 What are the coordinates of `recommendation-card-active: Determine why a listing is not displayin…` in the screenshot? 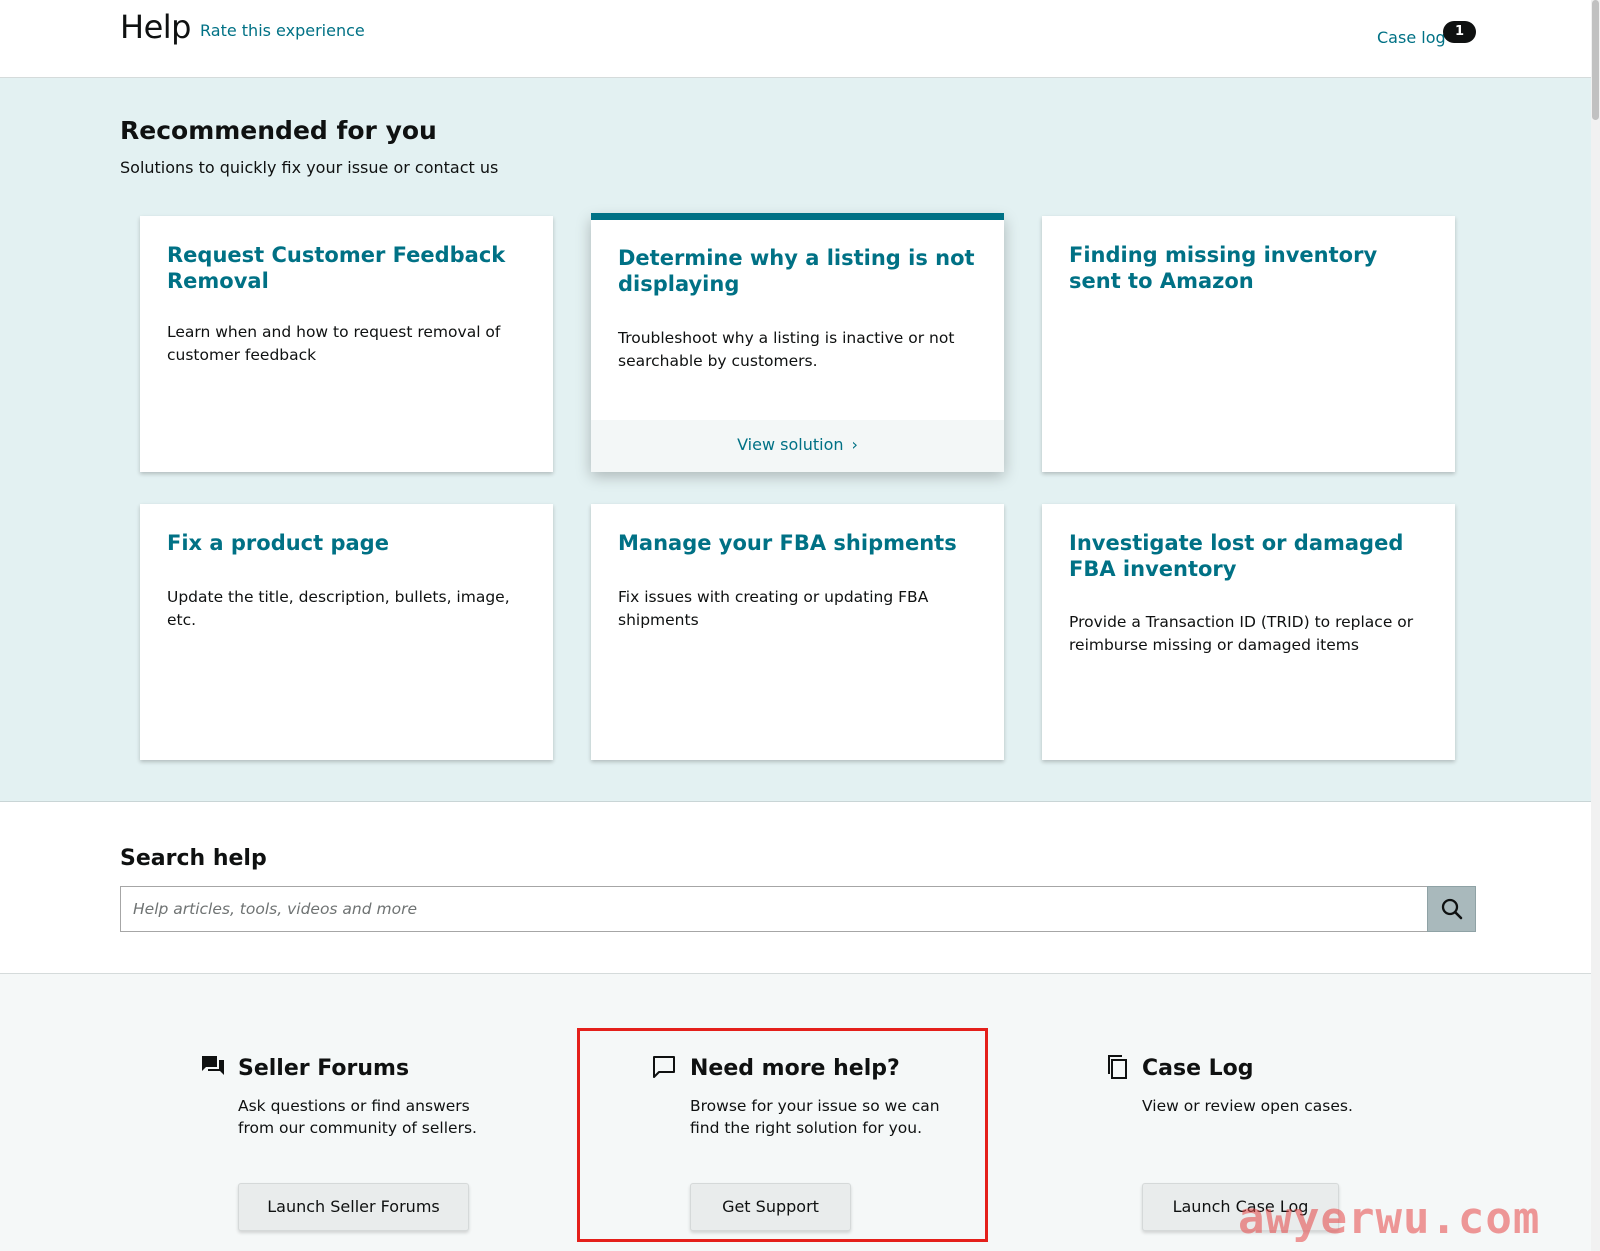 It's located at (797, 342).